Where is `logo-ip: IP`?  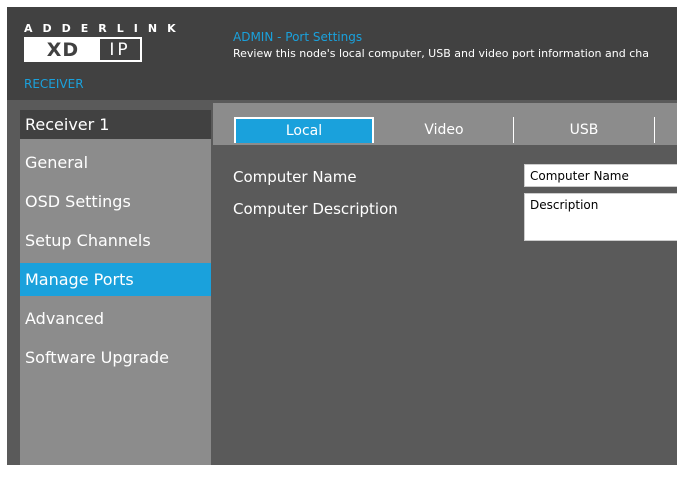
logo-ip: IP is located at coordinates (120, 49).